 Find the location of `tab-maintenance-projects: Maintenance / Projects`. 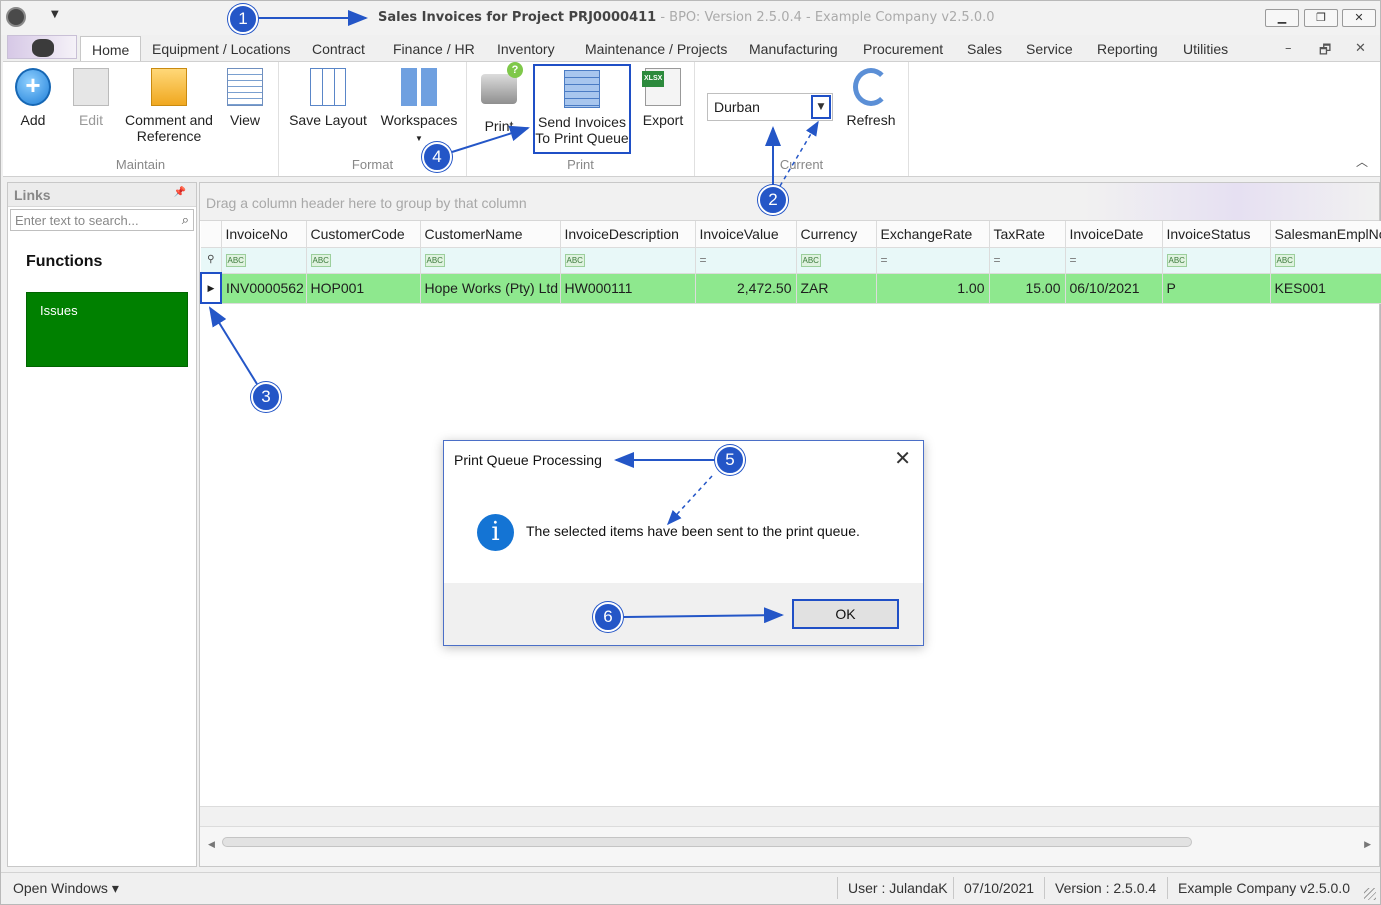

tab-maintenance-projects: Maintenance / Projects is located at coordinates (656, 49).